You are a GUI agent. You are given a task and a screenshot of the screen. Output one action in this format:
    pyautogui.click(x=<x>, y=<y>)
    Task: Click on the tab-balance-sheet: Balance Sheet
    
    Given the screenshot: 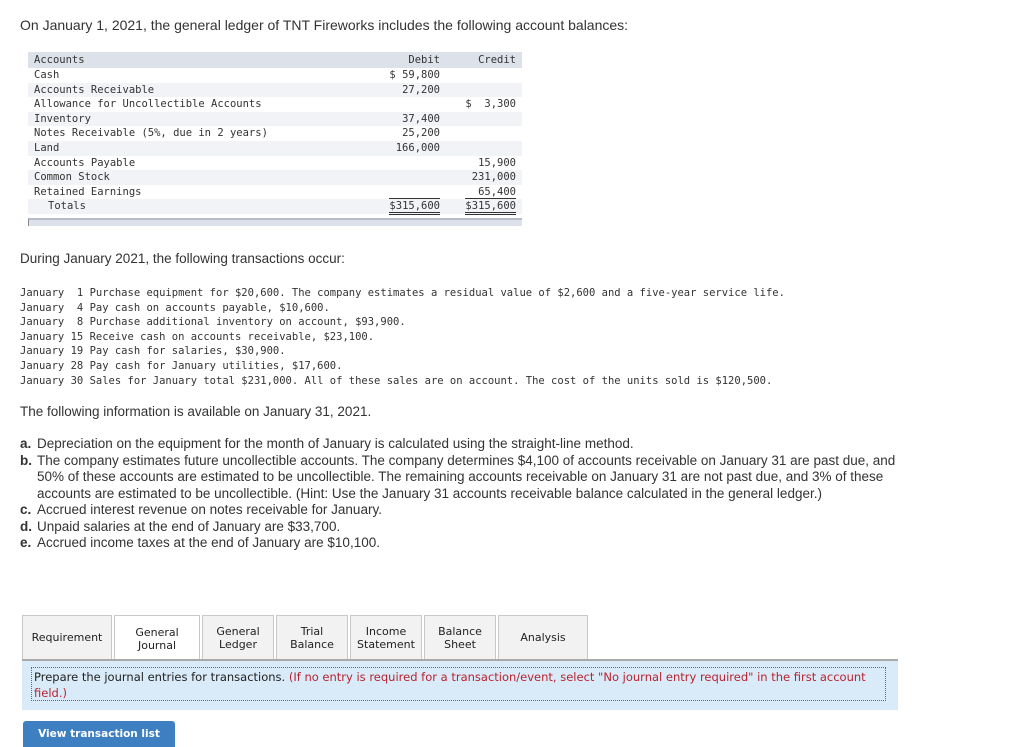 What is the action you would take?
    pyautogui.click(x=460, y=637)
    